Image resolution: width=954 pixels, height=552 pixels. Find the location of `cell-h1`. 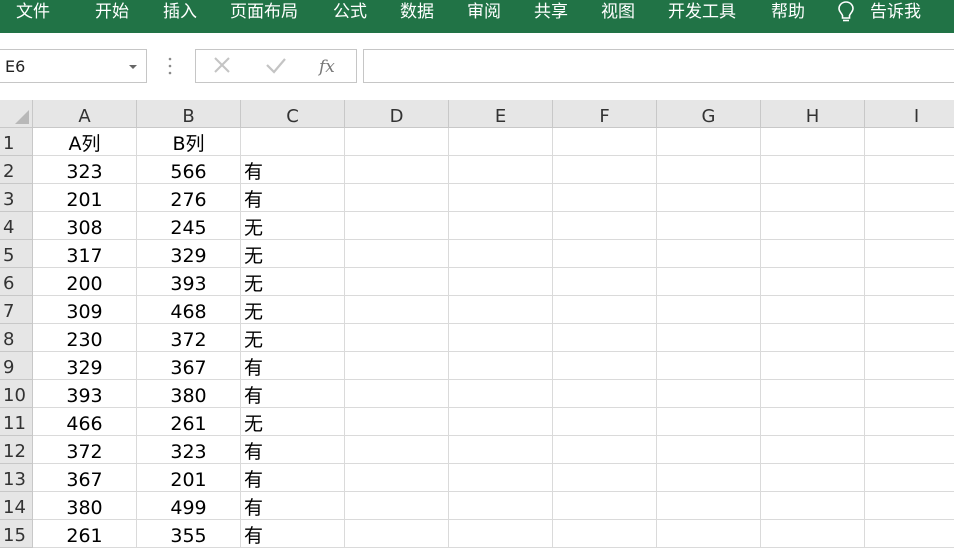

cell-h1 is located at coordinates (813, 142).